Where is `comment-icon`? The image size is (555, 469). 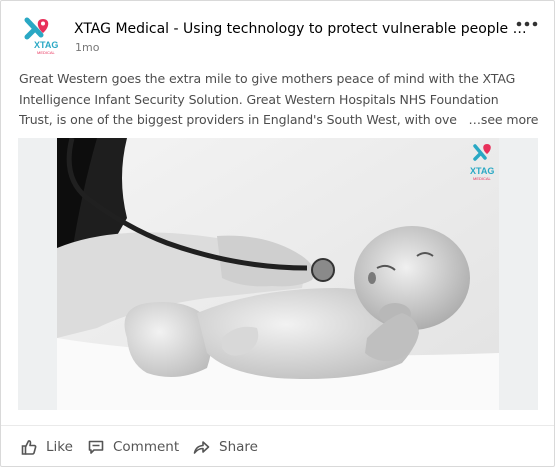 comment-icon is located at coordinates (96, 447).